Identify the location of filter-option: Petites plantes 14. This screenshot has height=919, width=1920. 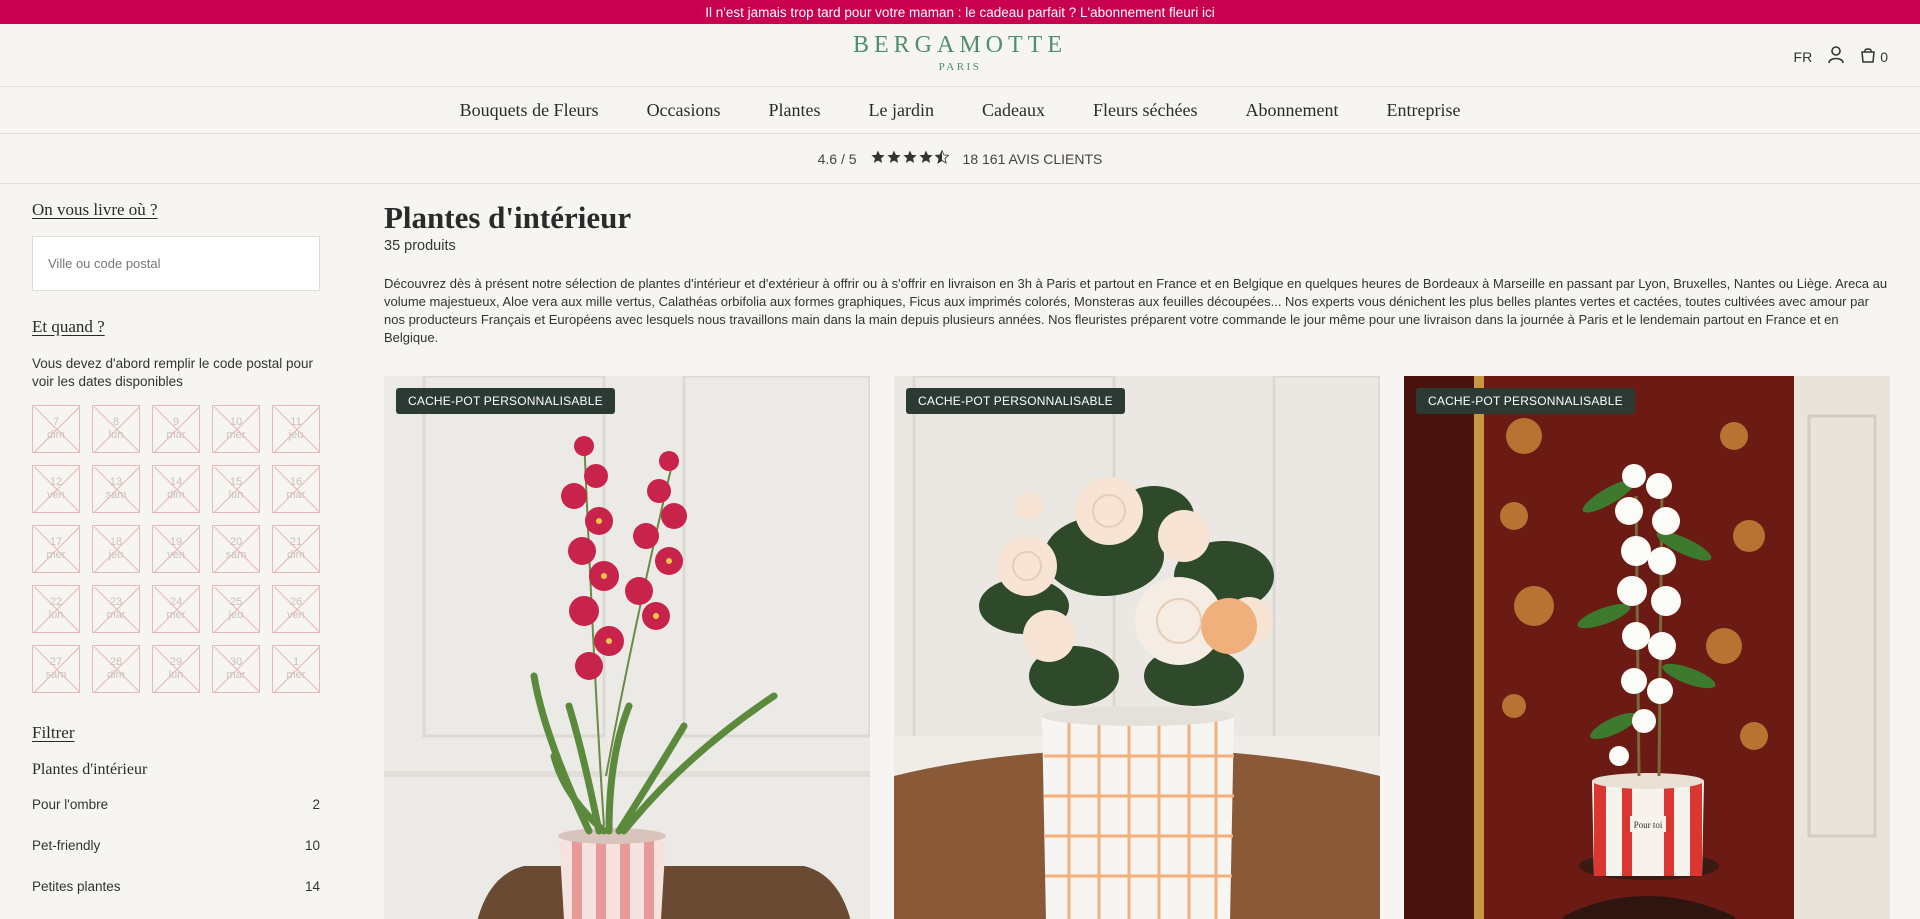
(176, 890).